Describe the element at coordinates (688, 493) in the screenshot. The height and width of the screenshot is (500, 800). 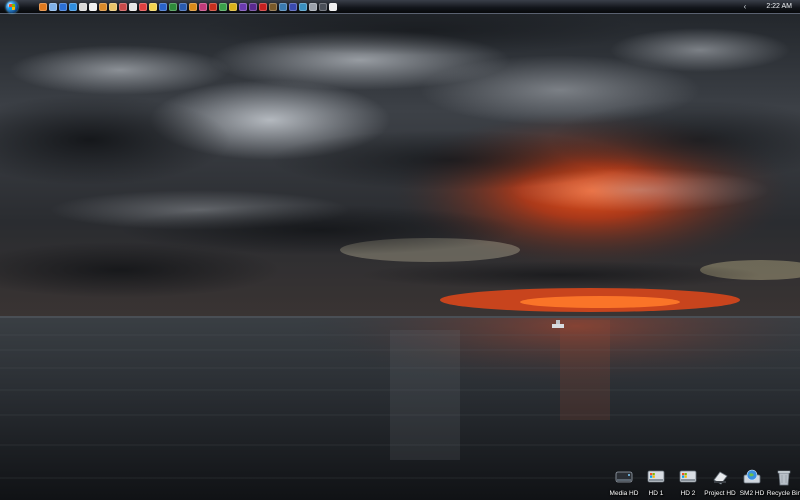
I see `desktop-icon-label: HD 2` at that location.